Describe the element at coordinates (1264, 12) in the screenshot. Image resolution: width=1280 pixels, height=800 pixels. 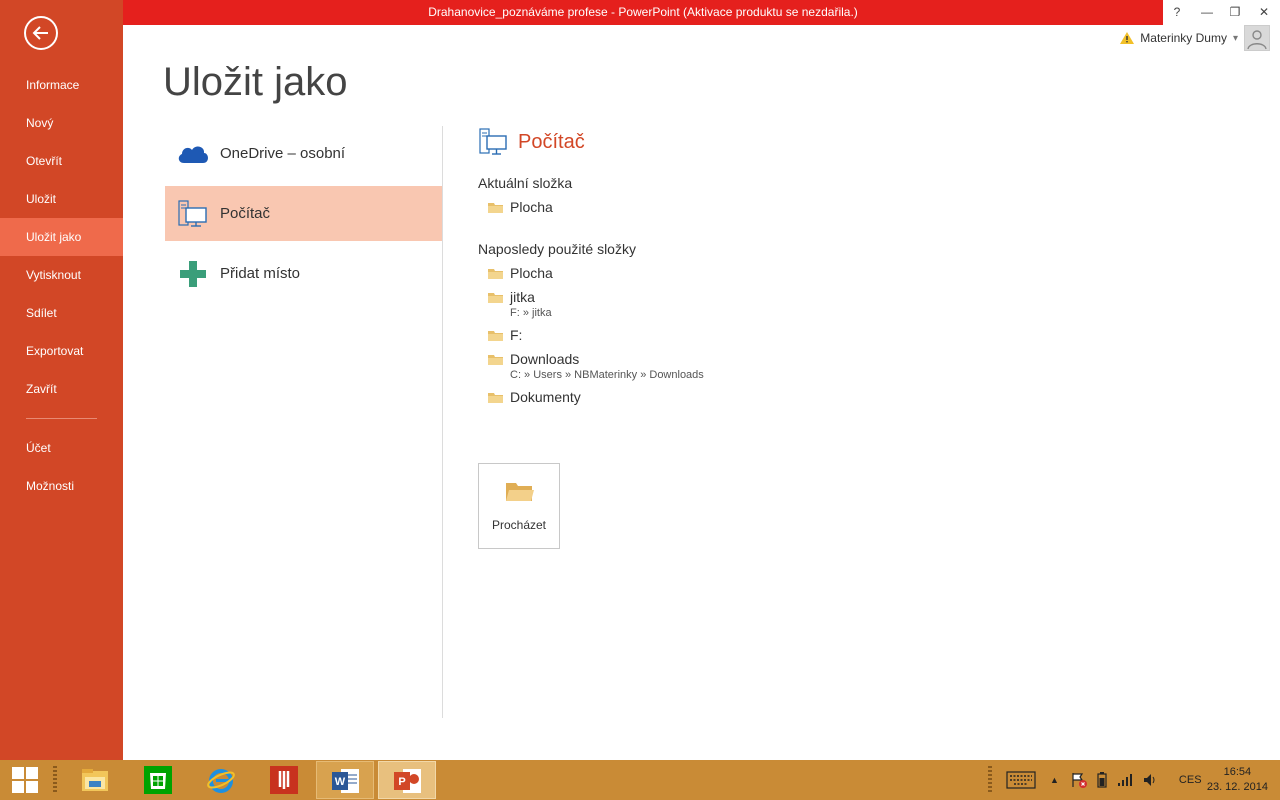
I see `close-button: ✕` at that location.